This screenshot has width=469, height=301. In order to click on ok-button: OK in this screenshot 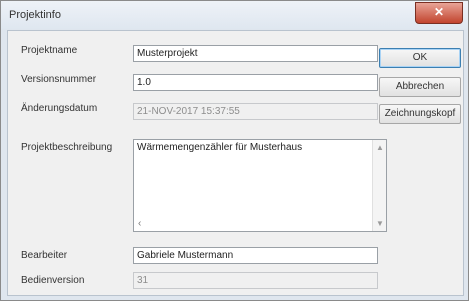, I will do `click(420, 58)`.